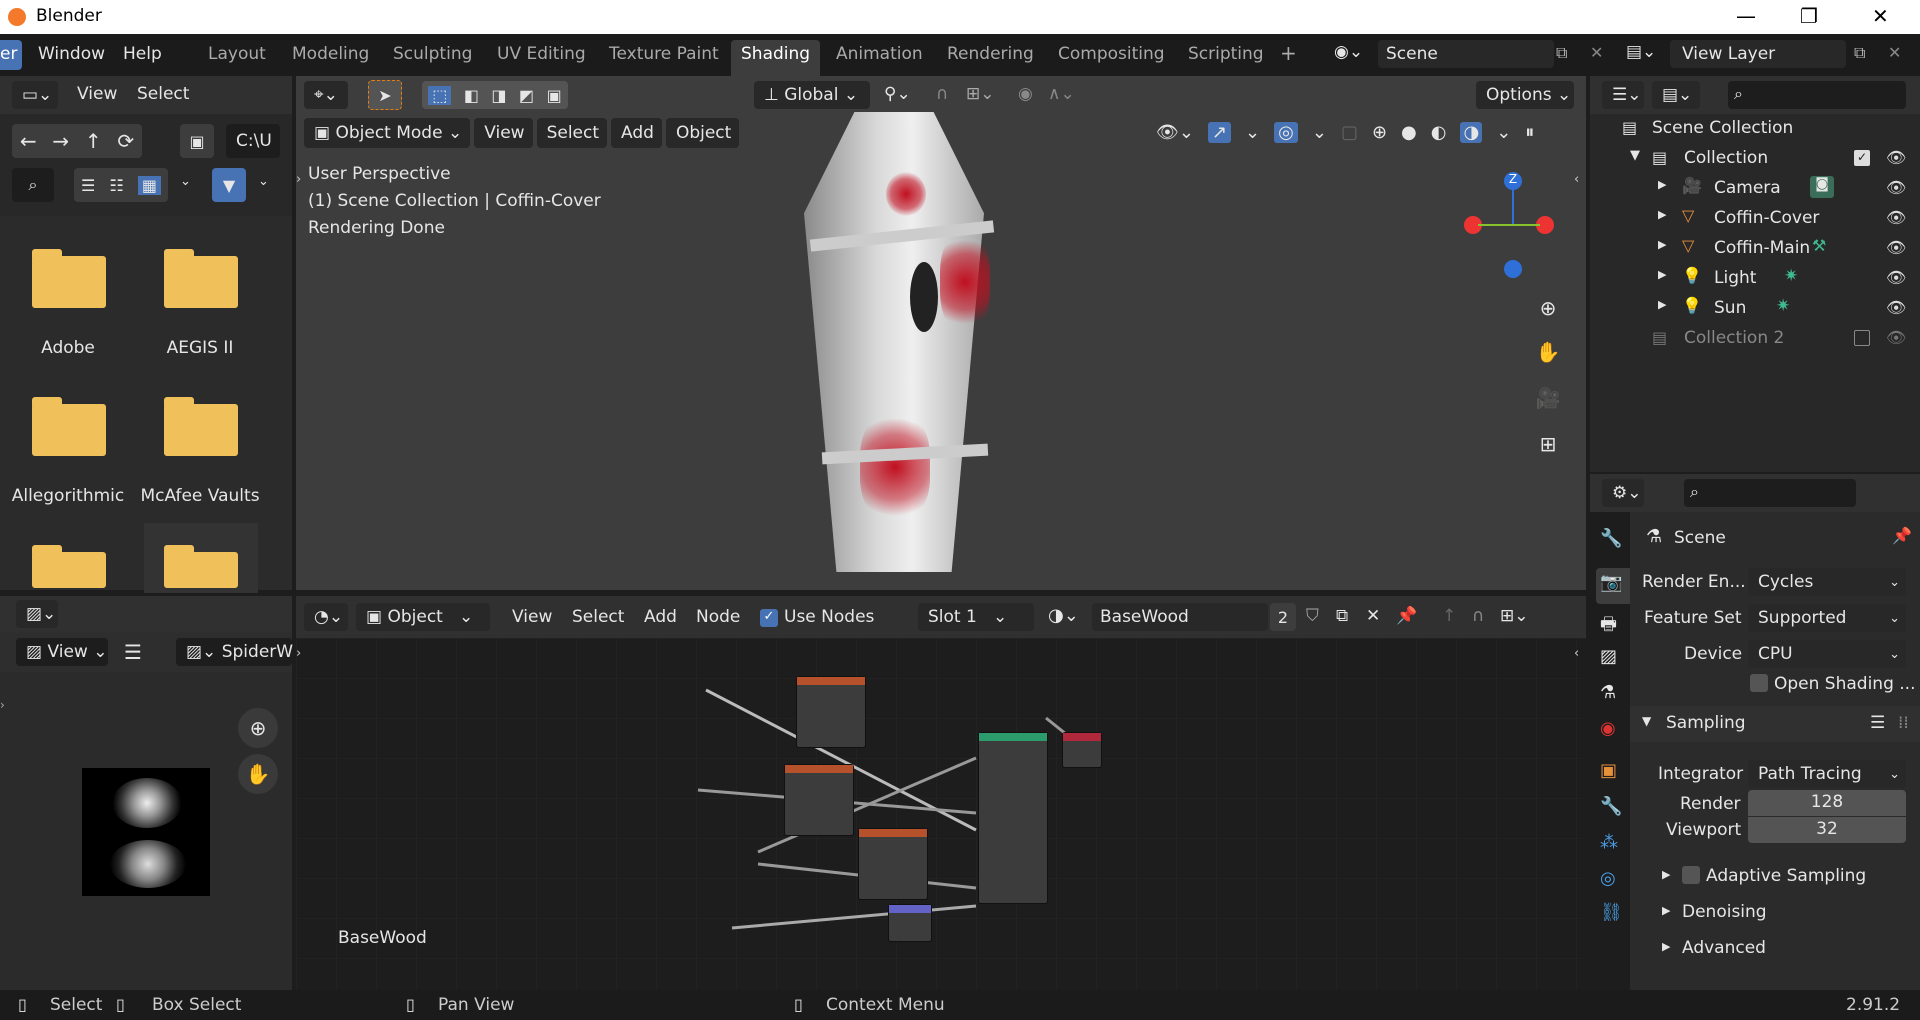  What do you see at coordinates (1548, 398) in the screenshot?
I see `camera-view-icon: 🎥` at bounding box center [1548, 398].